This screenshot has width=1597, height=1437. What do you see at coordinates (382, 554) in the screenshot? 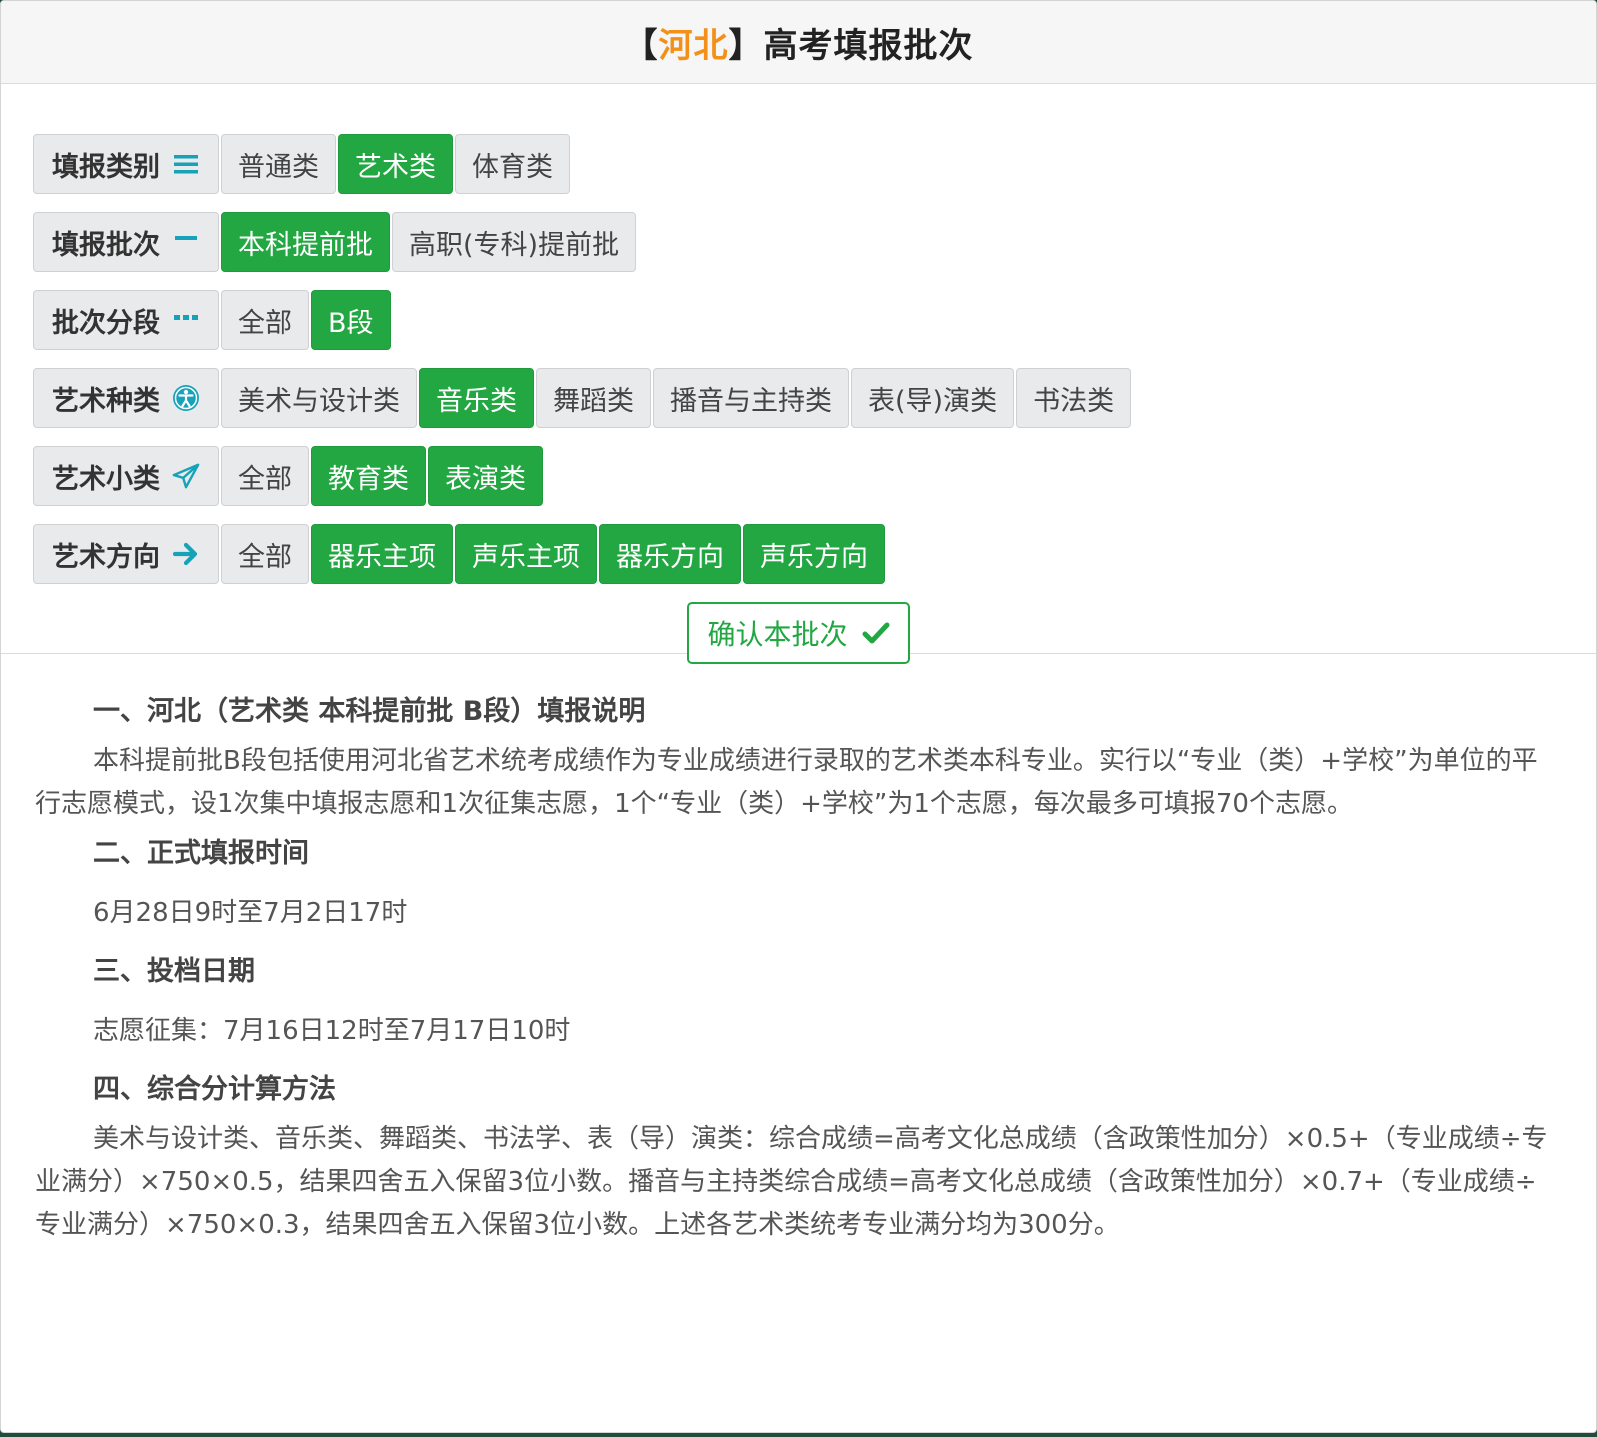
I see `option-器乐主项: 器乐主项` at bounding box center [382, 554].